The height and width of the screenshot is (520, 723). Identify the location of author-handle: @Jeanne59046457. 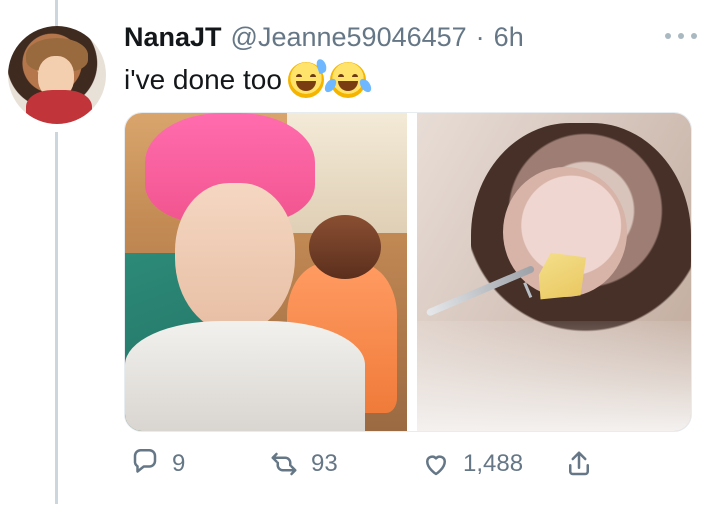
(349, 37).